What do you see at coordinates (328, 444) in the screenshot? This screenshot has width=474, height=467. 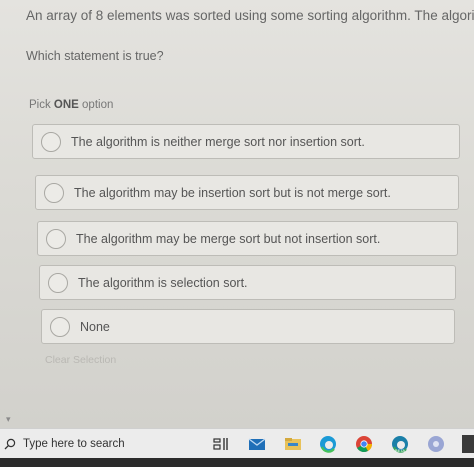 I see `edge-icon` at bounding box center [328, 444].